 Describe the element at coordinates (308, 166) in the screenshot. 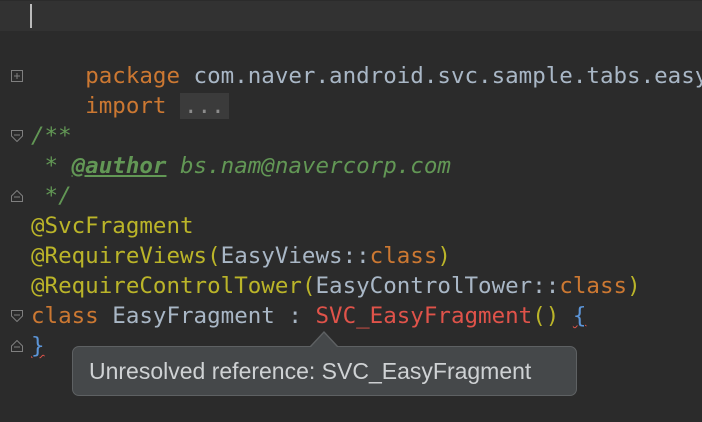

I see `doc-author-value: bs.nam@navercorp.com` at that location.